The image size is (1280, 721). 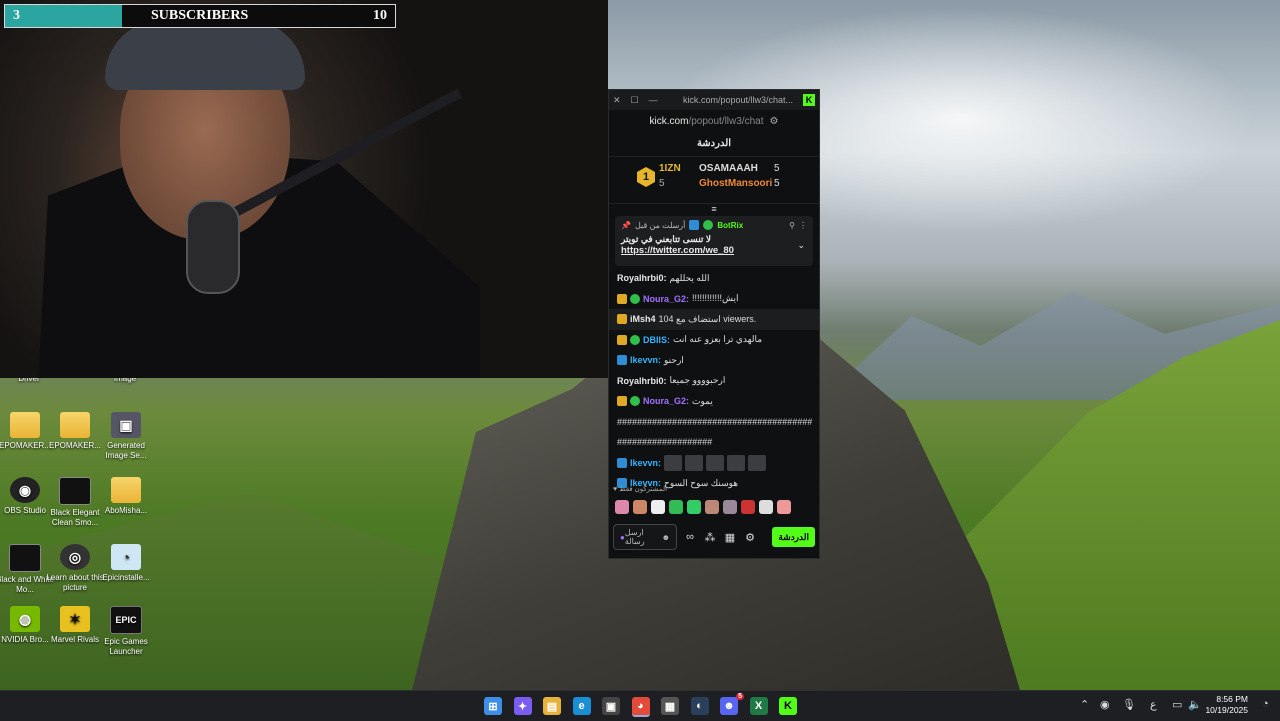 I want to click on window-titlebar: ✕ ☐ — kick.com/popout/llw3/chat... K, so click(x=714, y=100).